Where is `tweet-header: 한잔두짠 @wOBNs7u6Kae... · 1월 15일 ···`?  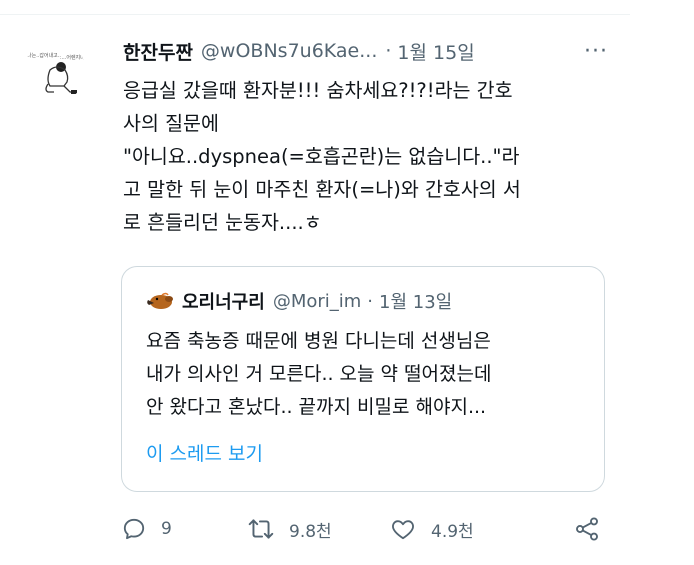
tweet-header: 한잔두짠 @wOBNs7u6Kae... · 1월 15일 ··· is located at coordinates (365, 51).